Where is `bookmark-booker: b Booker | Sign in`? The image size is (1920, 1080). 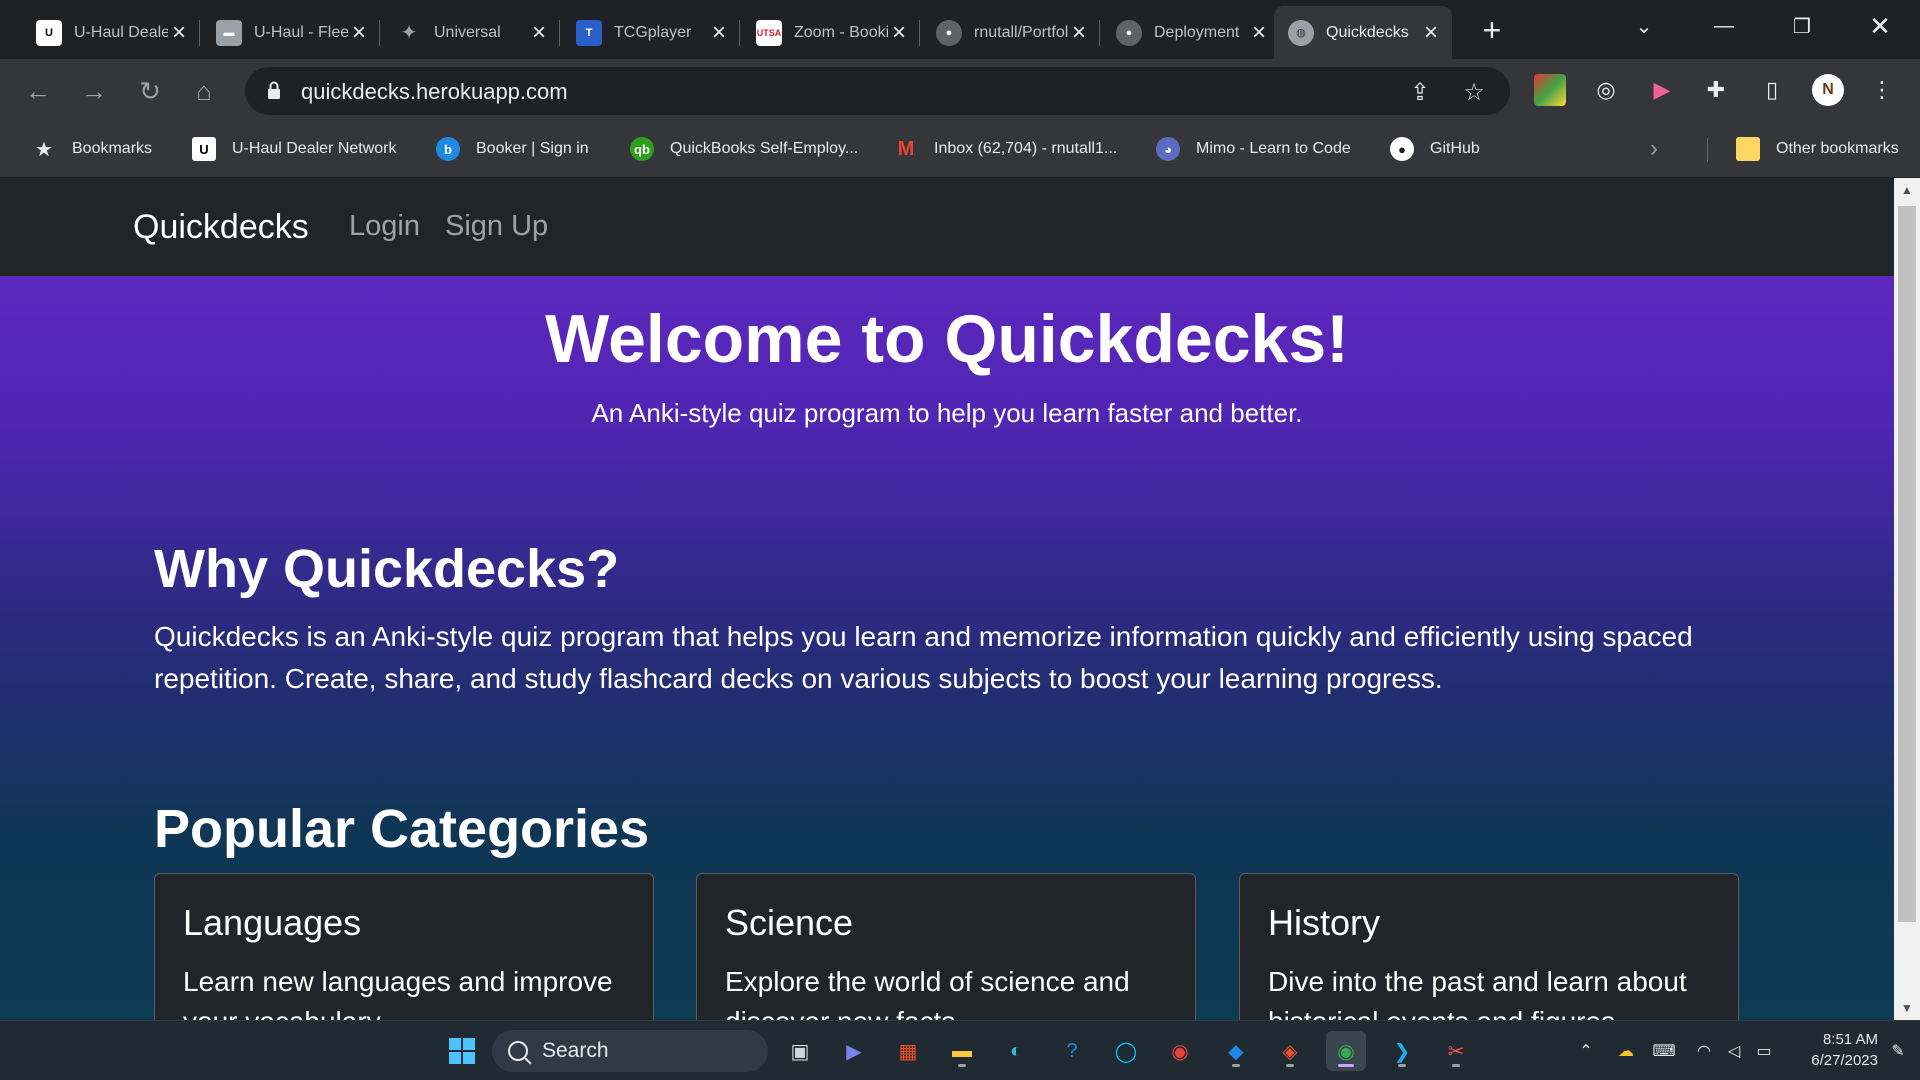 bookmark-booker: b Booker | Sign in is located at coordinates (512, 149).